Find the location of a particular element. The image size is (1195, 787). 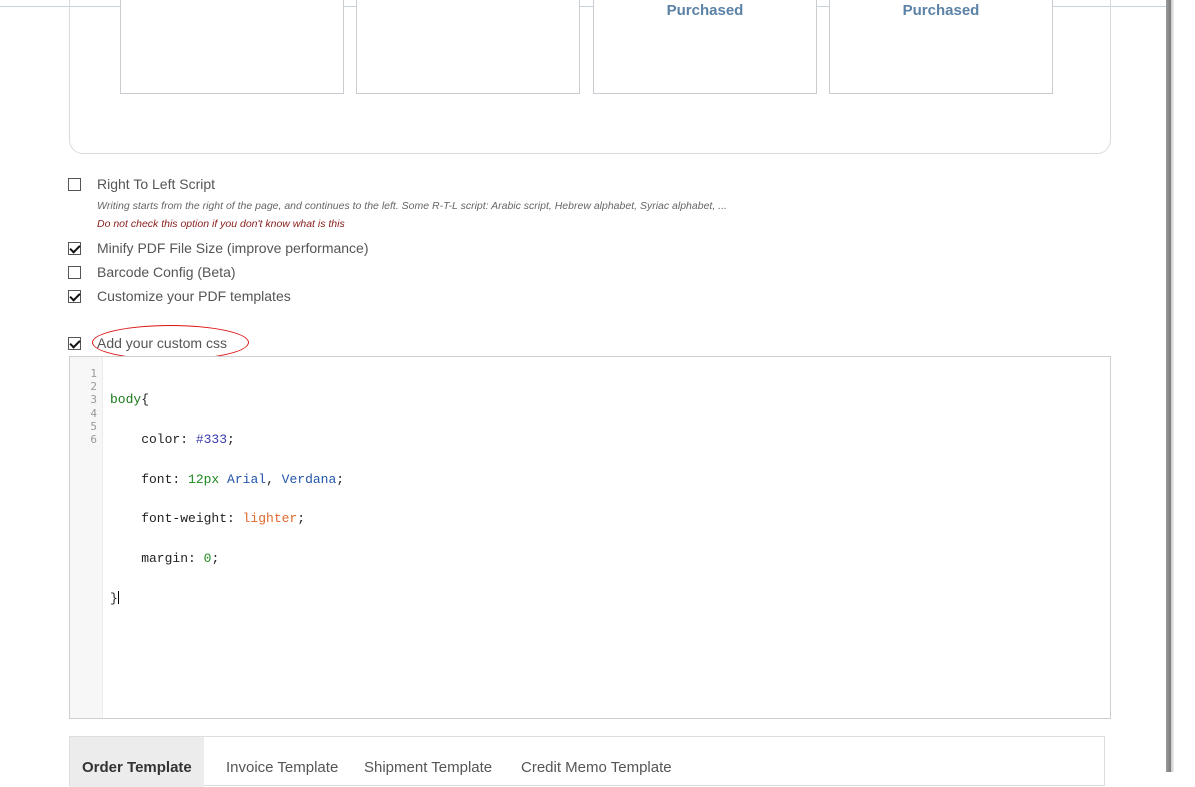

barcode-checkbox is located at coordinates (74, 272).